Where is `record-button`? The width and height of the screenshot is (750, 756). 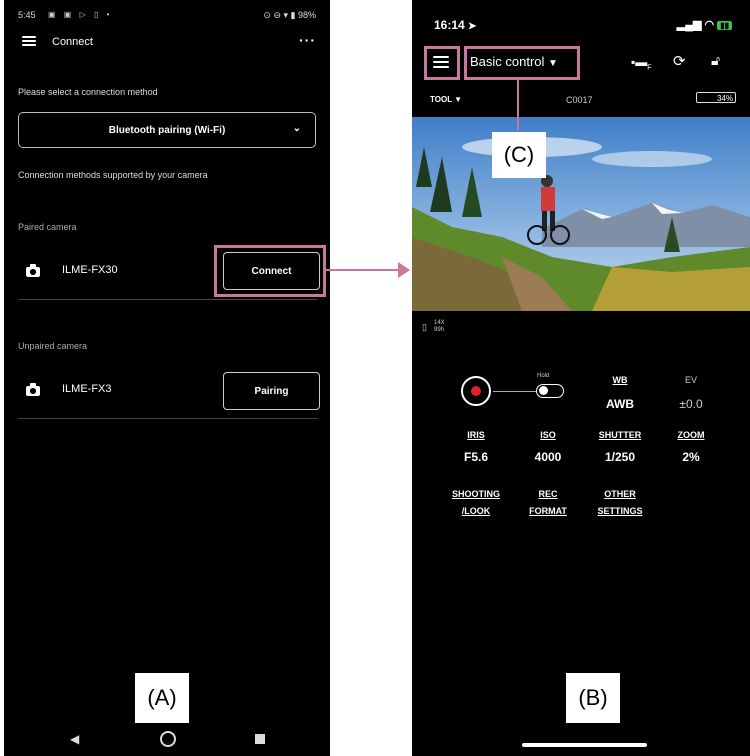 record-button is located at coordinates (476, 391).